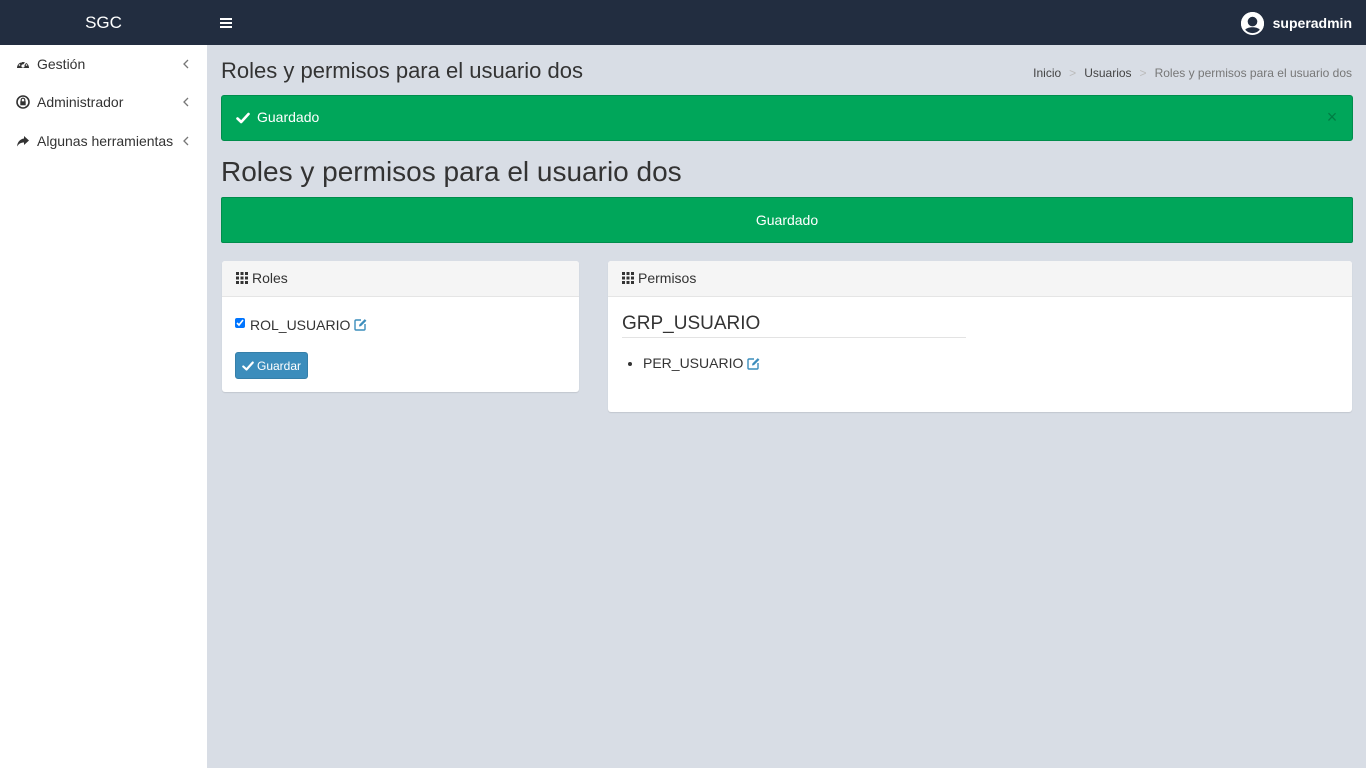  Describe the element at coordinates (683, 22) in the screenshot. I see `top-navbar: SGC superadmin` at that location.